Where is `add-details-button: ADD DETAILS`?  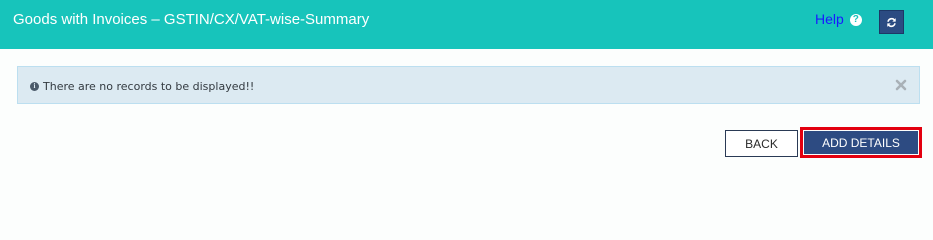
add-details-button: ADD DETAILS is located at coordinates (861, 142).